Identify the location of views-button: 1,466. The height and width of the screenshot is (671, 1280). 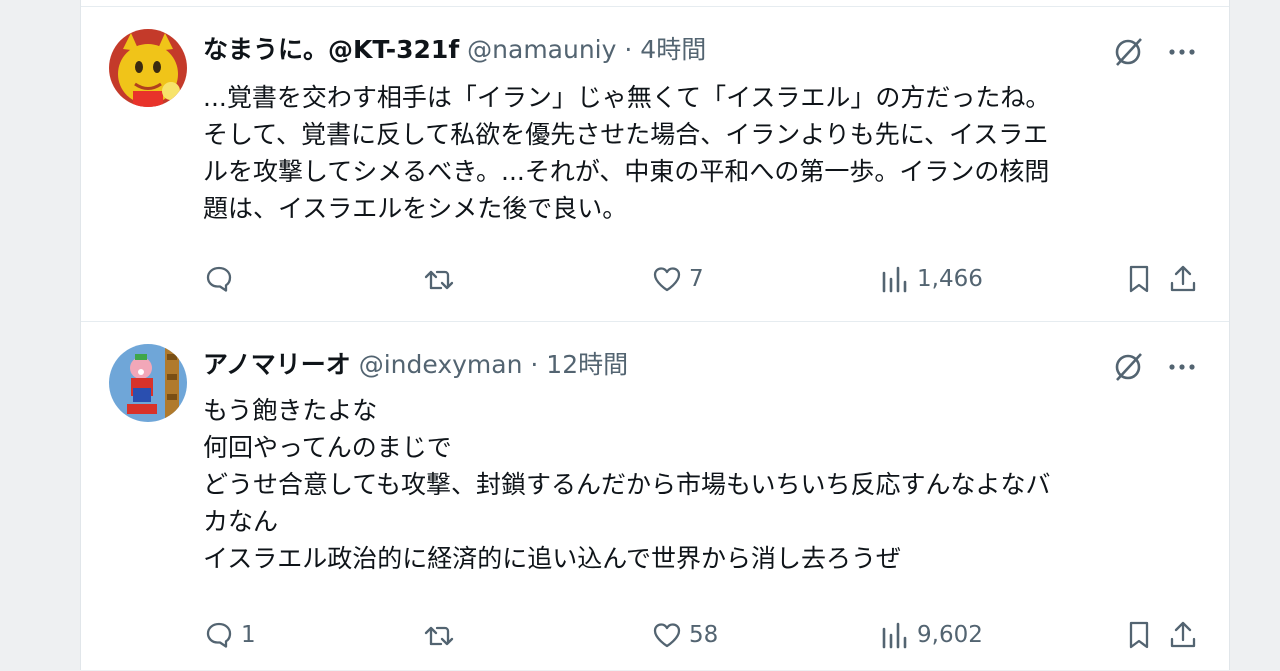
(931, 279).